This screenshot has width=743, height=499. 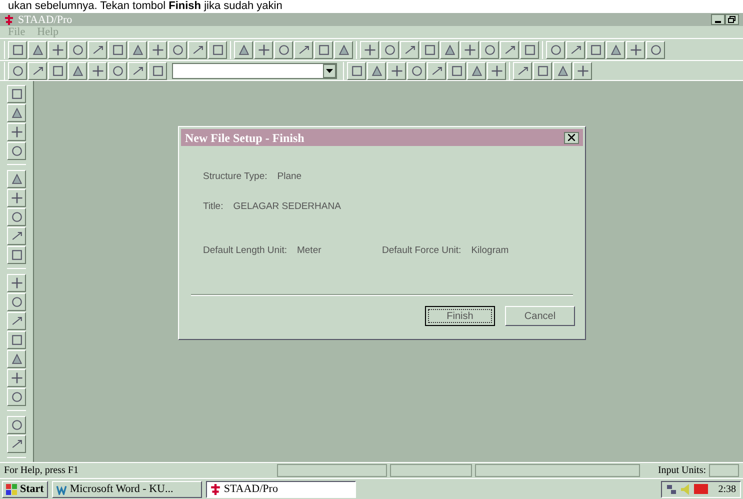 I want to click on dialog-button: Cancel, so click(x=540, y=316).